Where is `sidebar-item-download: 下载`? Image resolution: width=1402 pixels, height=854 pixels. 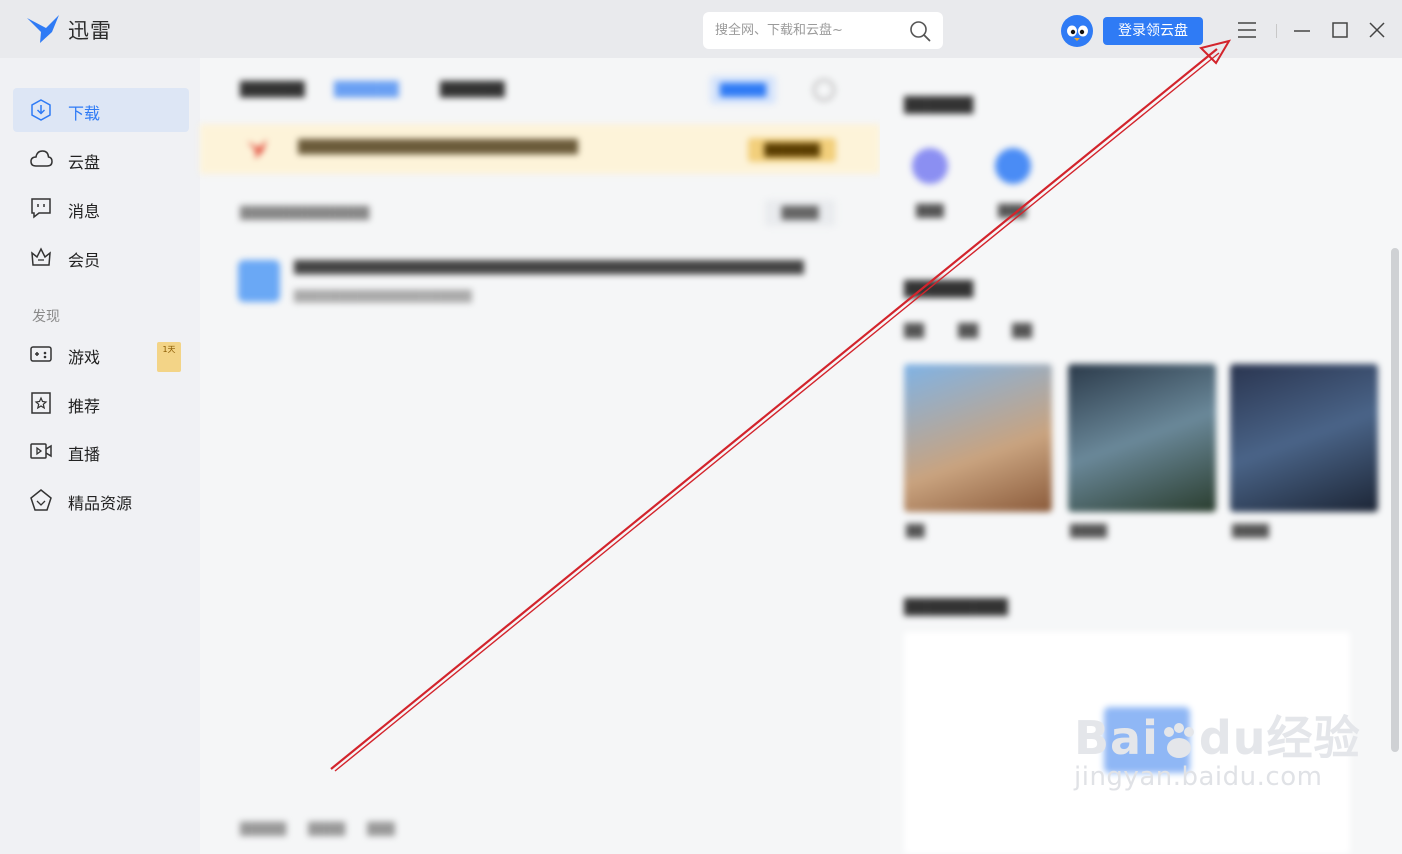 sidebar-item-download: 下载 is located at coordinates (101, 110).